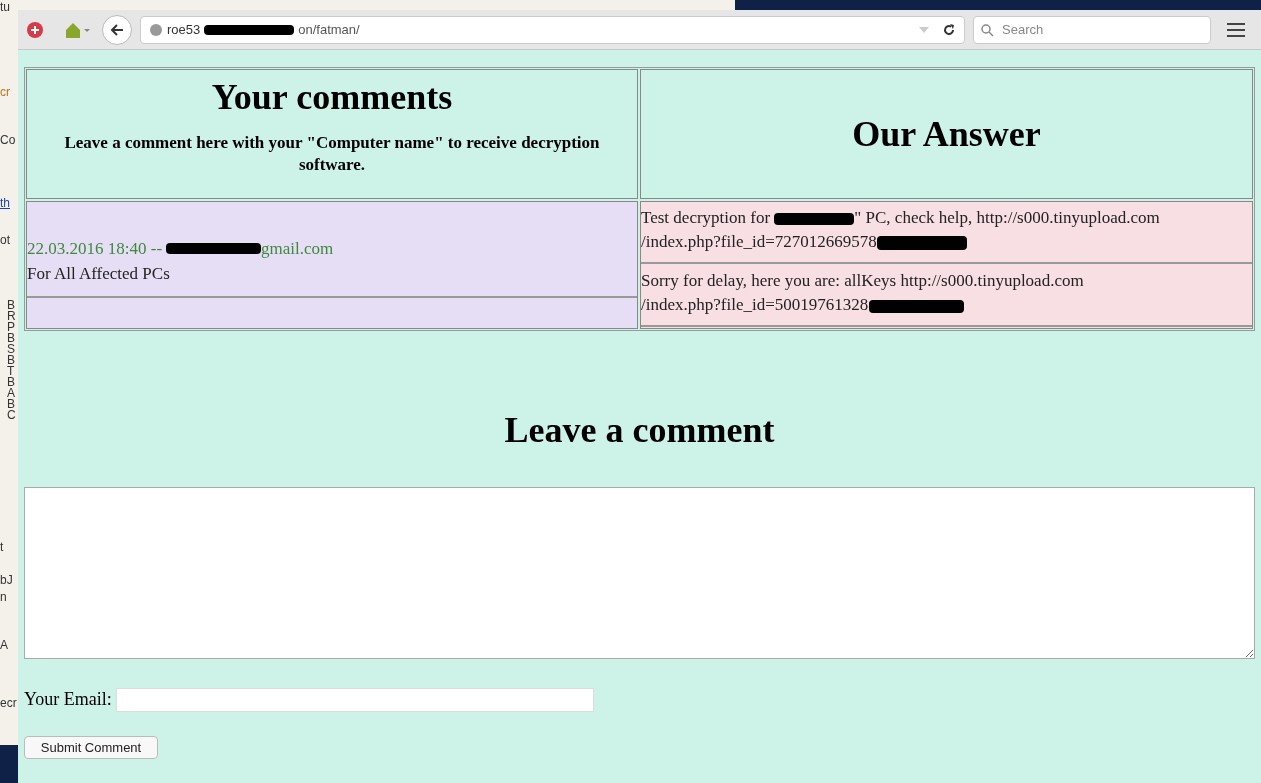  I want to click on column-title: Your comments, so click(332, 97).